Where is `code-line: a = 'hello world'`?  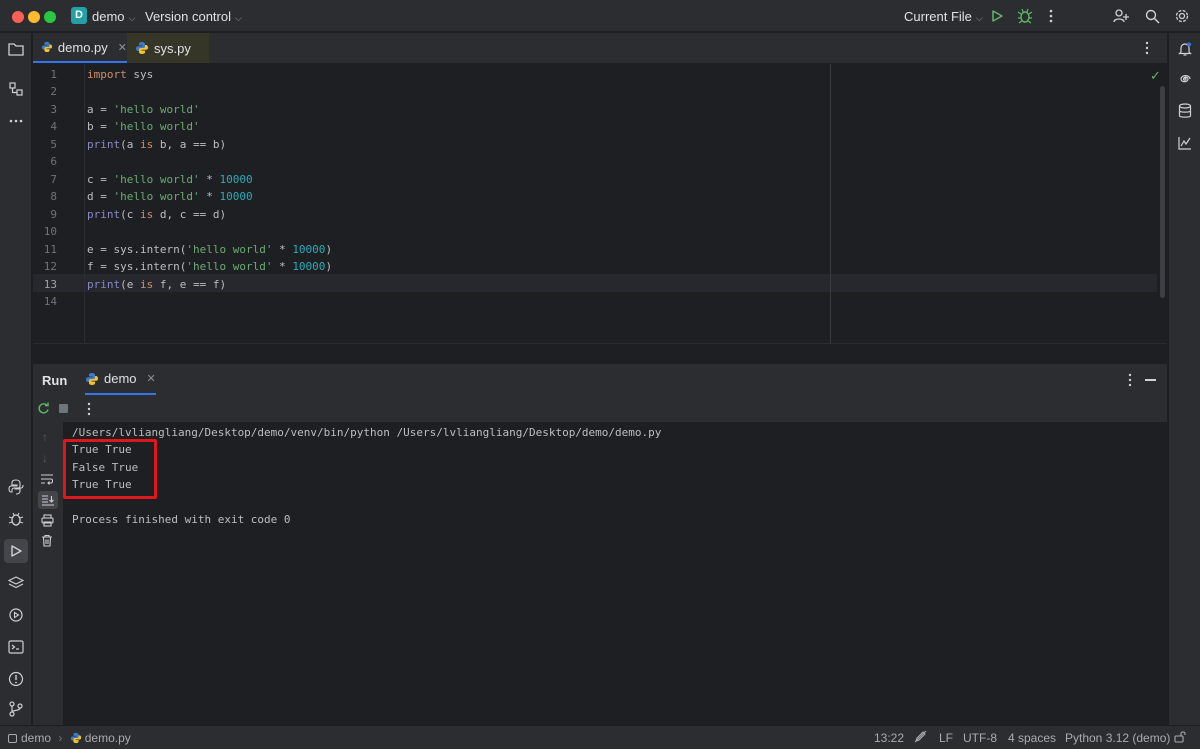
code-line: a = 'hello world' is located at coordinates (143, 109).